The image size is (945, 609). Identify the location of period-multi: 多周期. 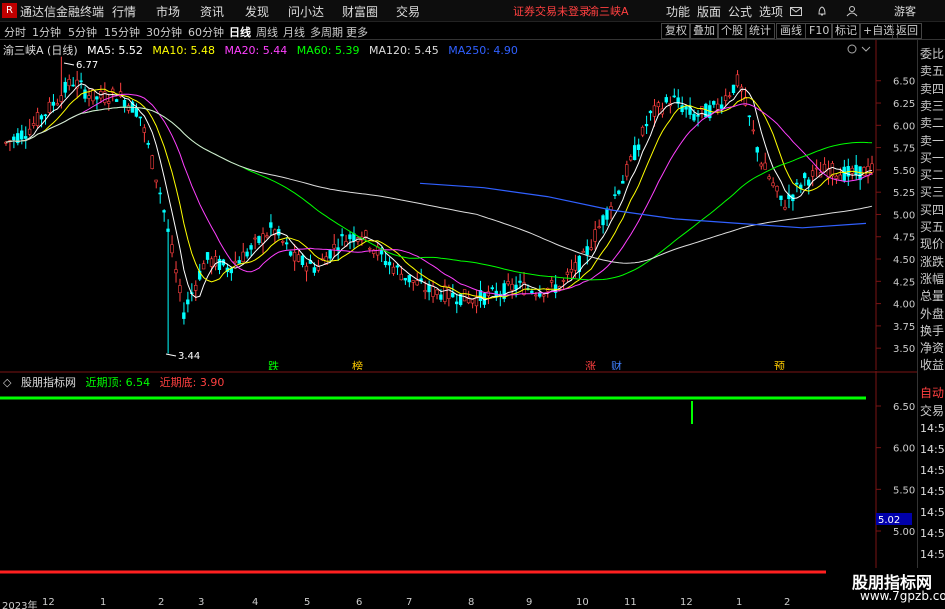
(326, 32).